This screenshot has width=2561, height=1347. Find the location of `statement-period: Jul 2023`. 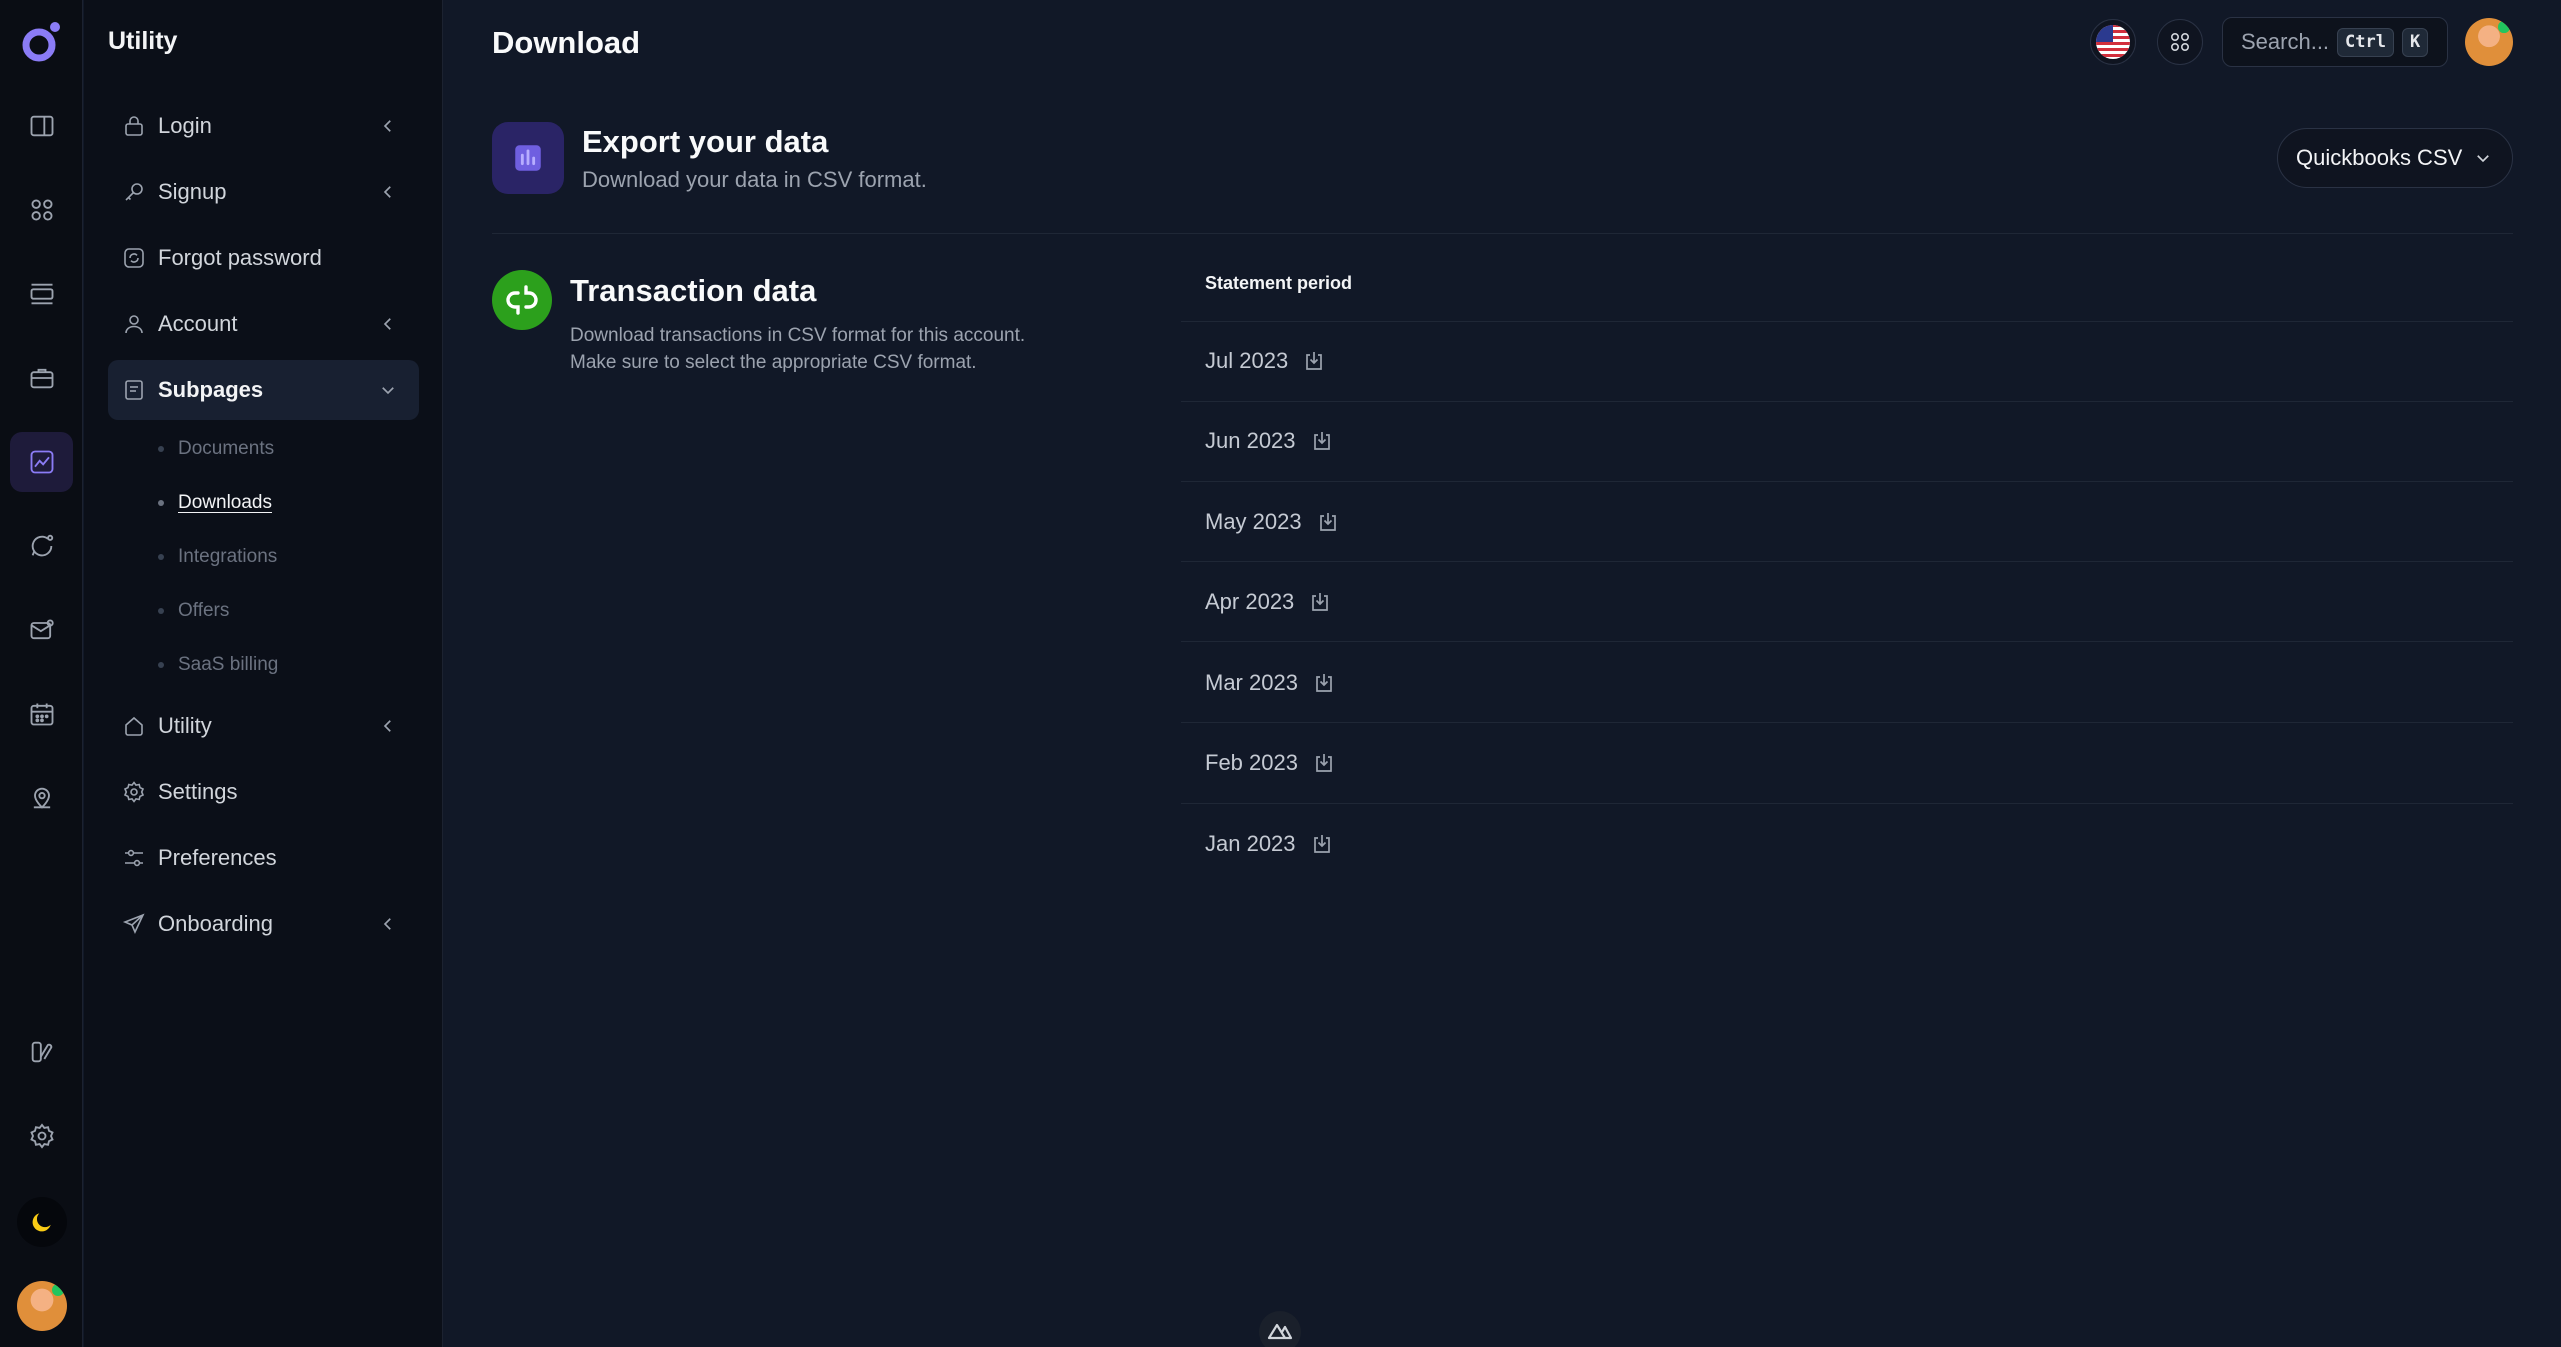

statement-period: Jul 2023 is located at coordinates (1247, 360).